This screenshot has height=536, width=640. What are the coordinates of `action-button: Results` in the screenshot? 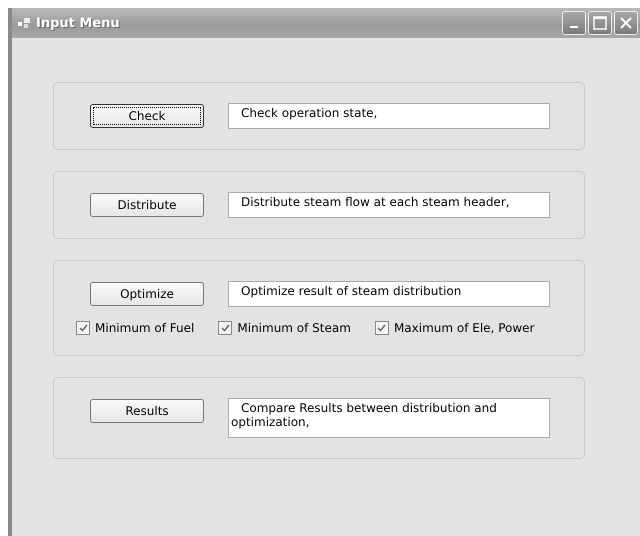 It's located at (147, 411).